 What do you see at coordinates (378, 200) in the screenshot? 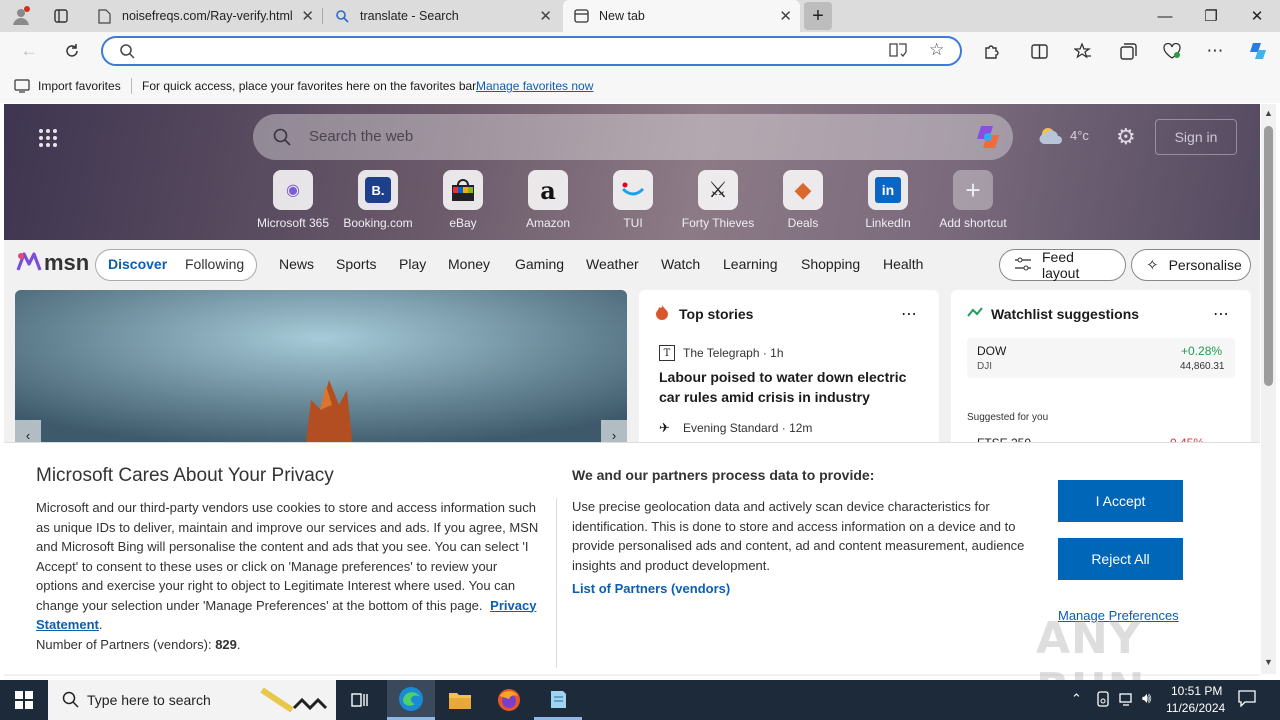
I see `shortcut-booking: B. Booking.com` at bounding box center [378, 200].